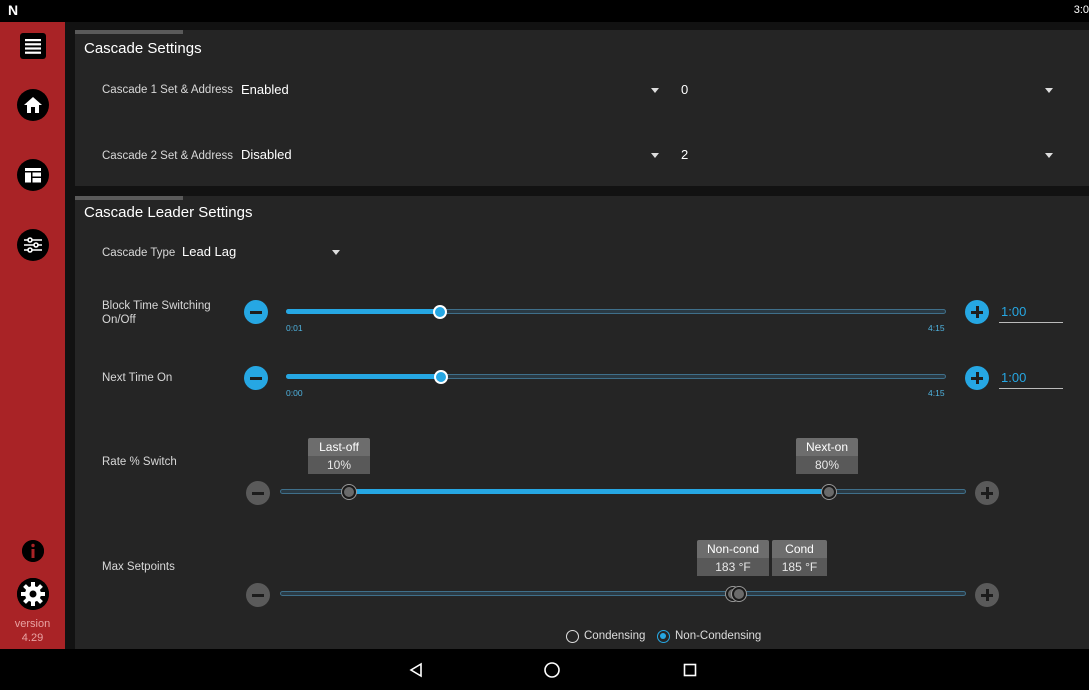  I want to click on bubble-title: Next-on, so click(827, 447).